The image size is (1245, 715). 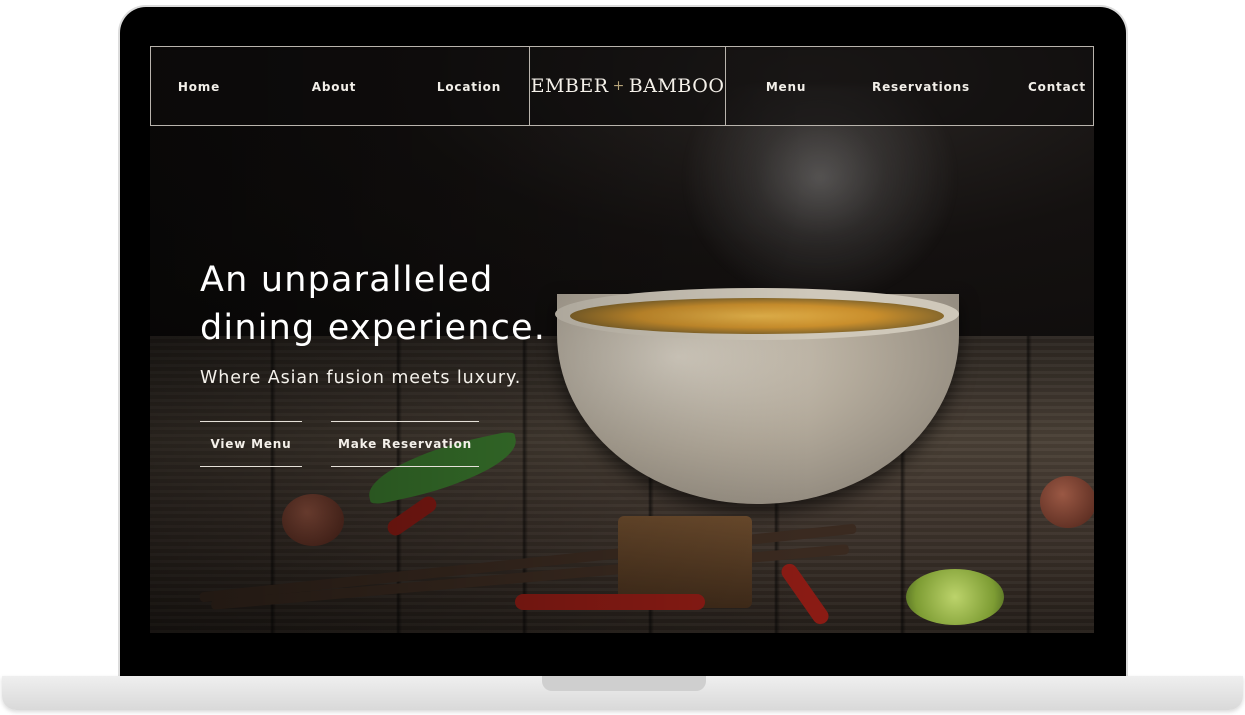 What do you see at coordinates (469, 87) in the screenshot?
I see `nav-location: Location` at bounding box center [469, 87].